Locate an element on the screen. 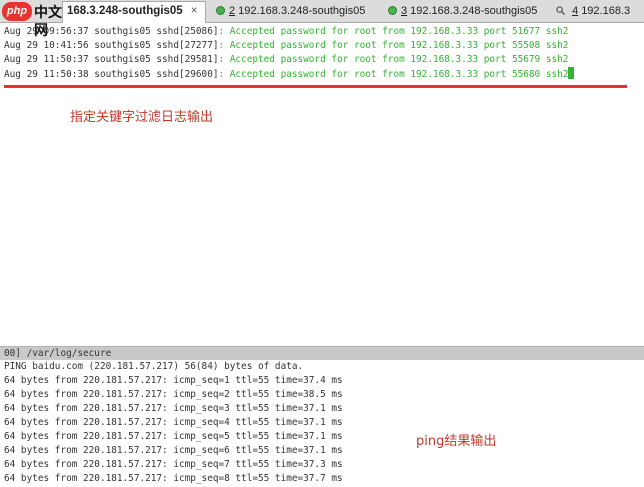 The image size is (644, 487). pane-status-text: 00] /var/log/secure is located at coordinates (58, 353).